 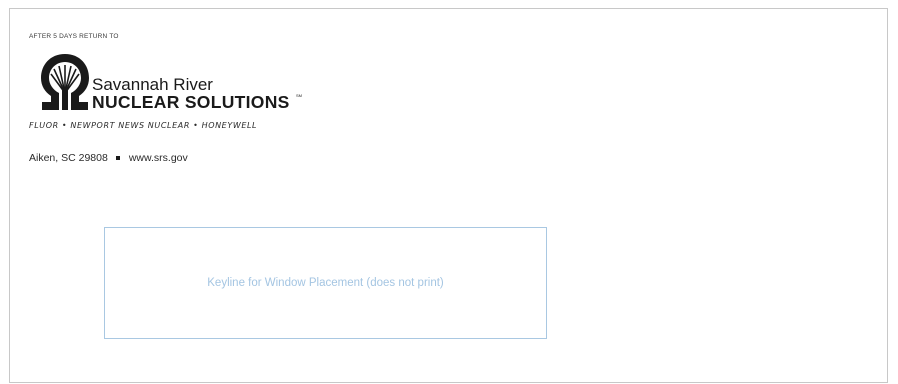 What do you see at coordinates (143, 125) in the screenshot?
I see `partner-companies: FLUOR • NEWPORT NEWS NUCLEAR • HONEYWELL` at bounding box center [143, 125].